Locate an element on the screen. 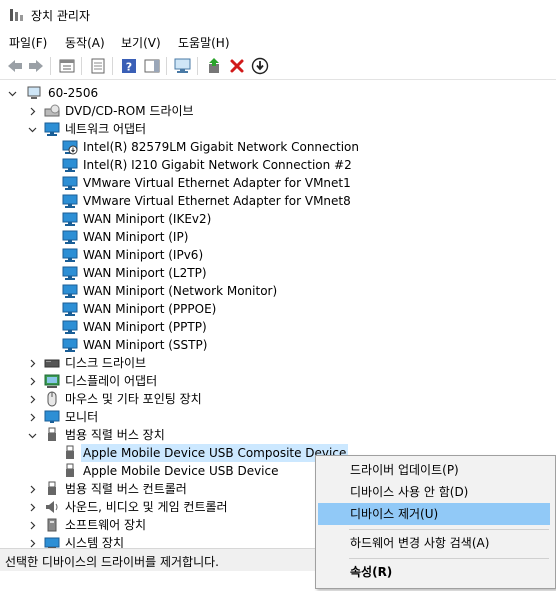  network-item-label: WAN Miniport (Network Monitor) is located at coordinates (180, 291).